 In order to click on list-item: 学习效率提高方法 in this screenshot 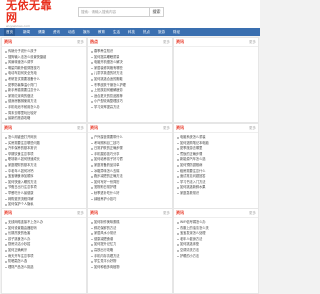, I will do `click(131, 108)`.